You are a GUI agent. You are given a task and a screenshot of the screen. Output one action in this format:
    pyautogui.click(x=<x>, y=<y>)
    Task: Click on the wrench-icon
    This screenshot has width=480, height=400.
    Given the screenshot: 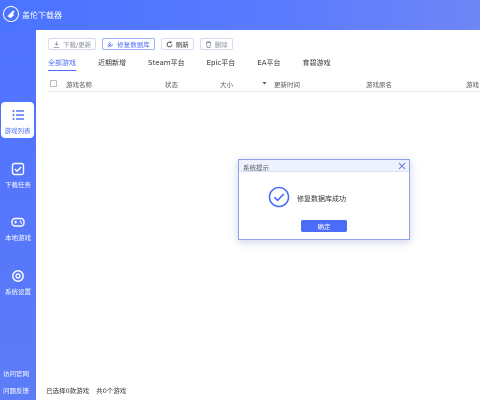 What is the action you would take?
    pyautogui.click(x=110, y=44)
    